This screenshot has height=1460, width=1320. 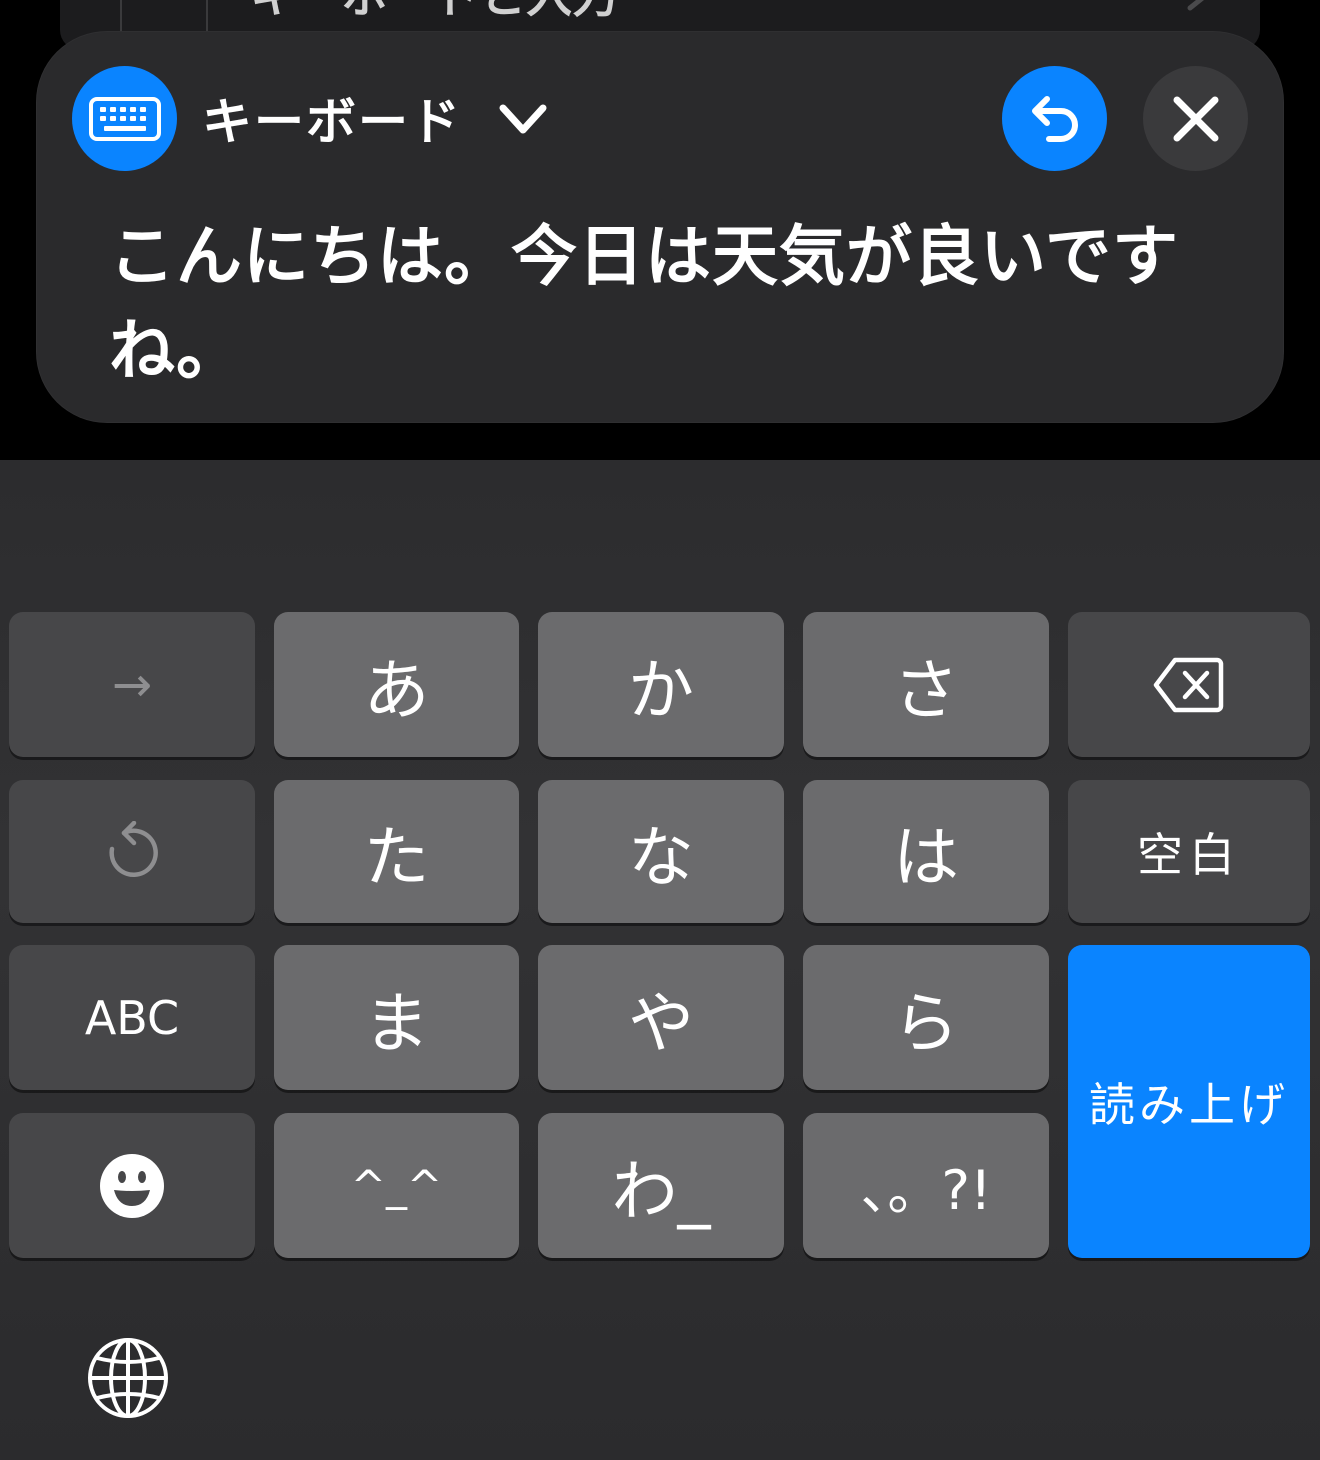 I want to click on key-sa: さ, so click(x=926, y=684).